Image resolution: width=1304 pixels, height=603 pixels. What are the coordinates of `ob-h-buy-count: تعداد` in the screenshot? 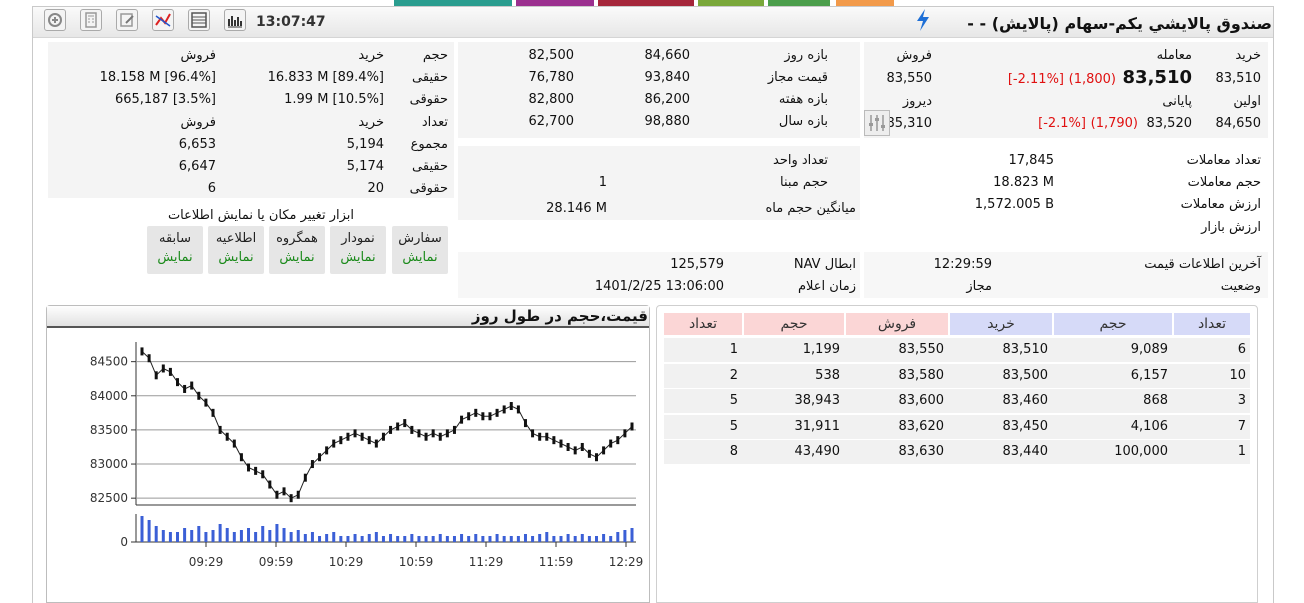 It's located at (1212, 324).